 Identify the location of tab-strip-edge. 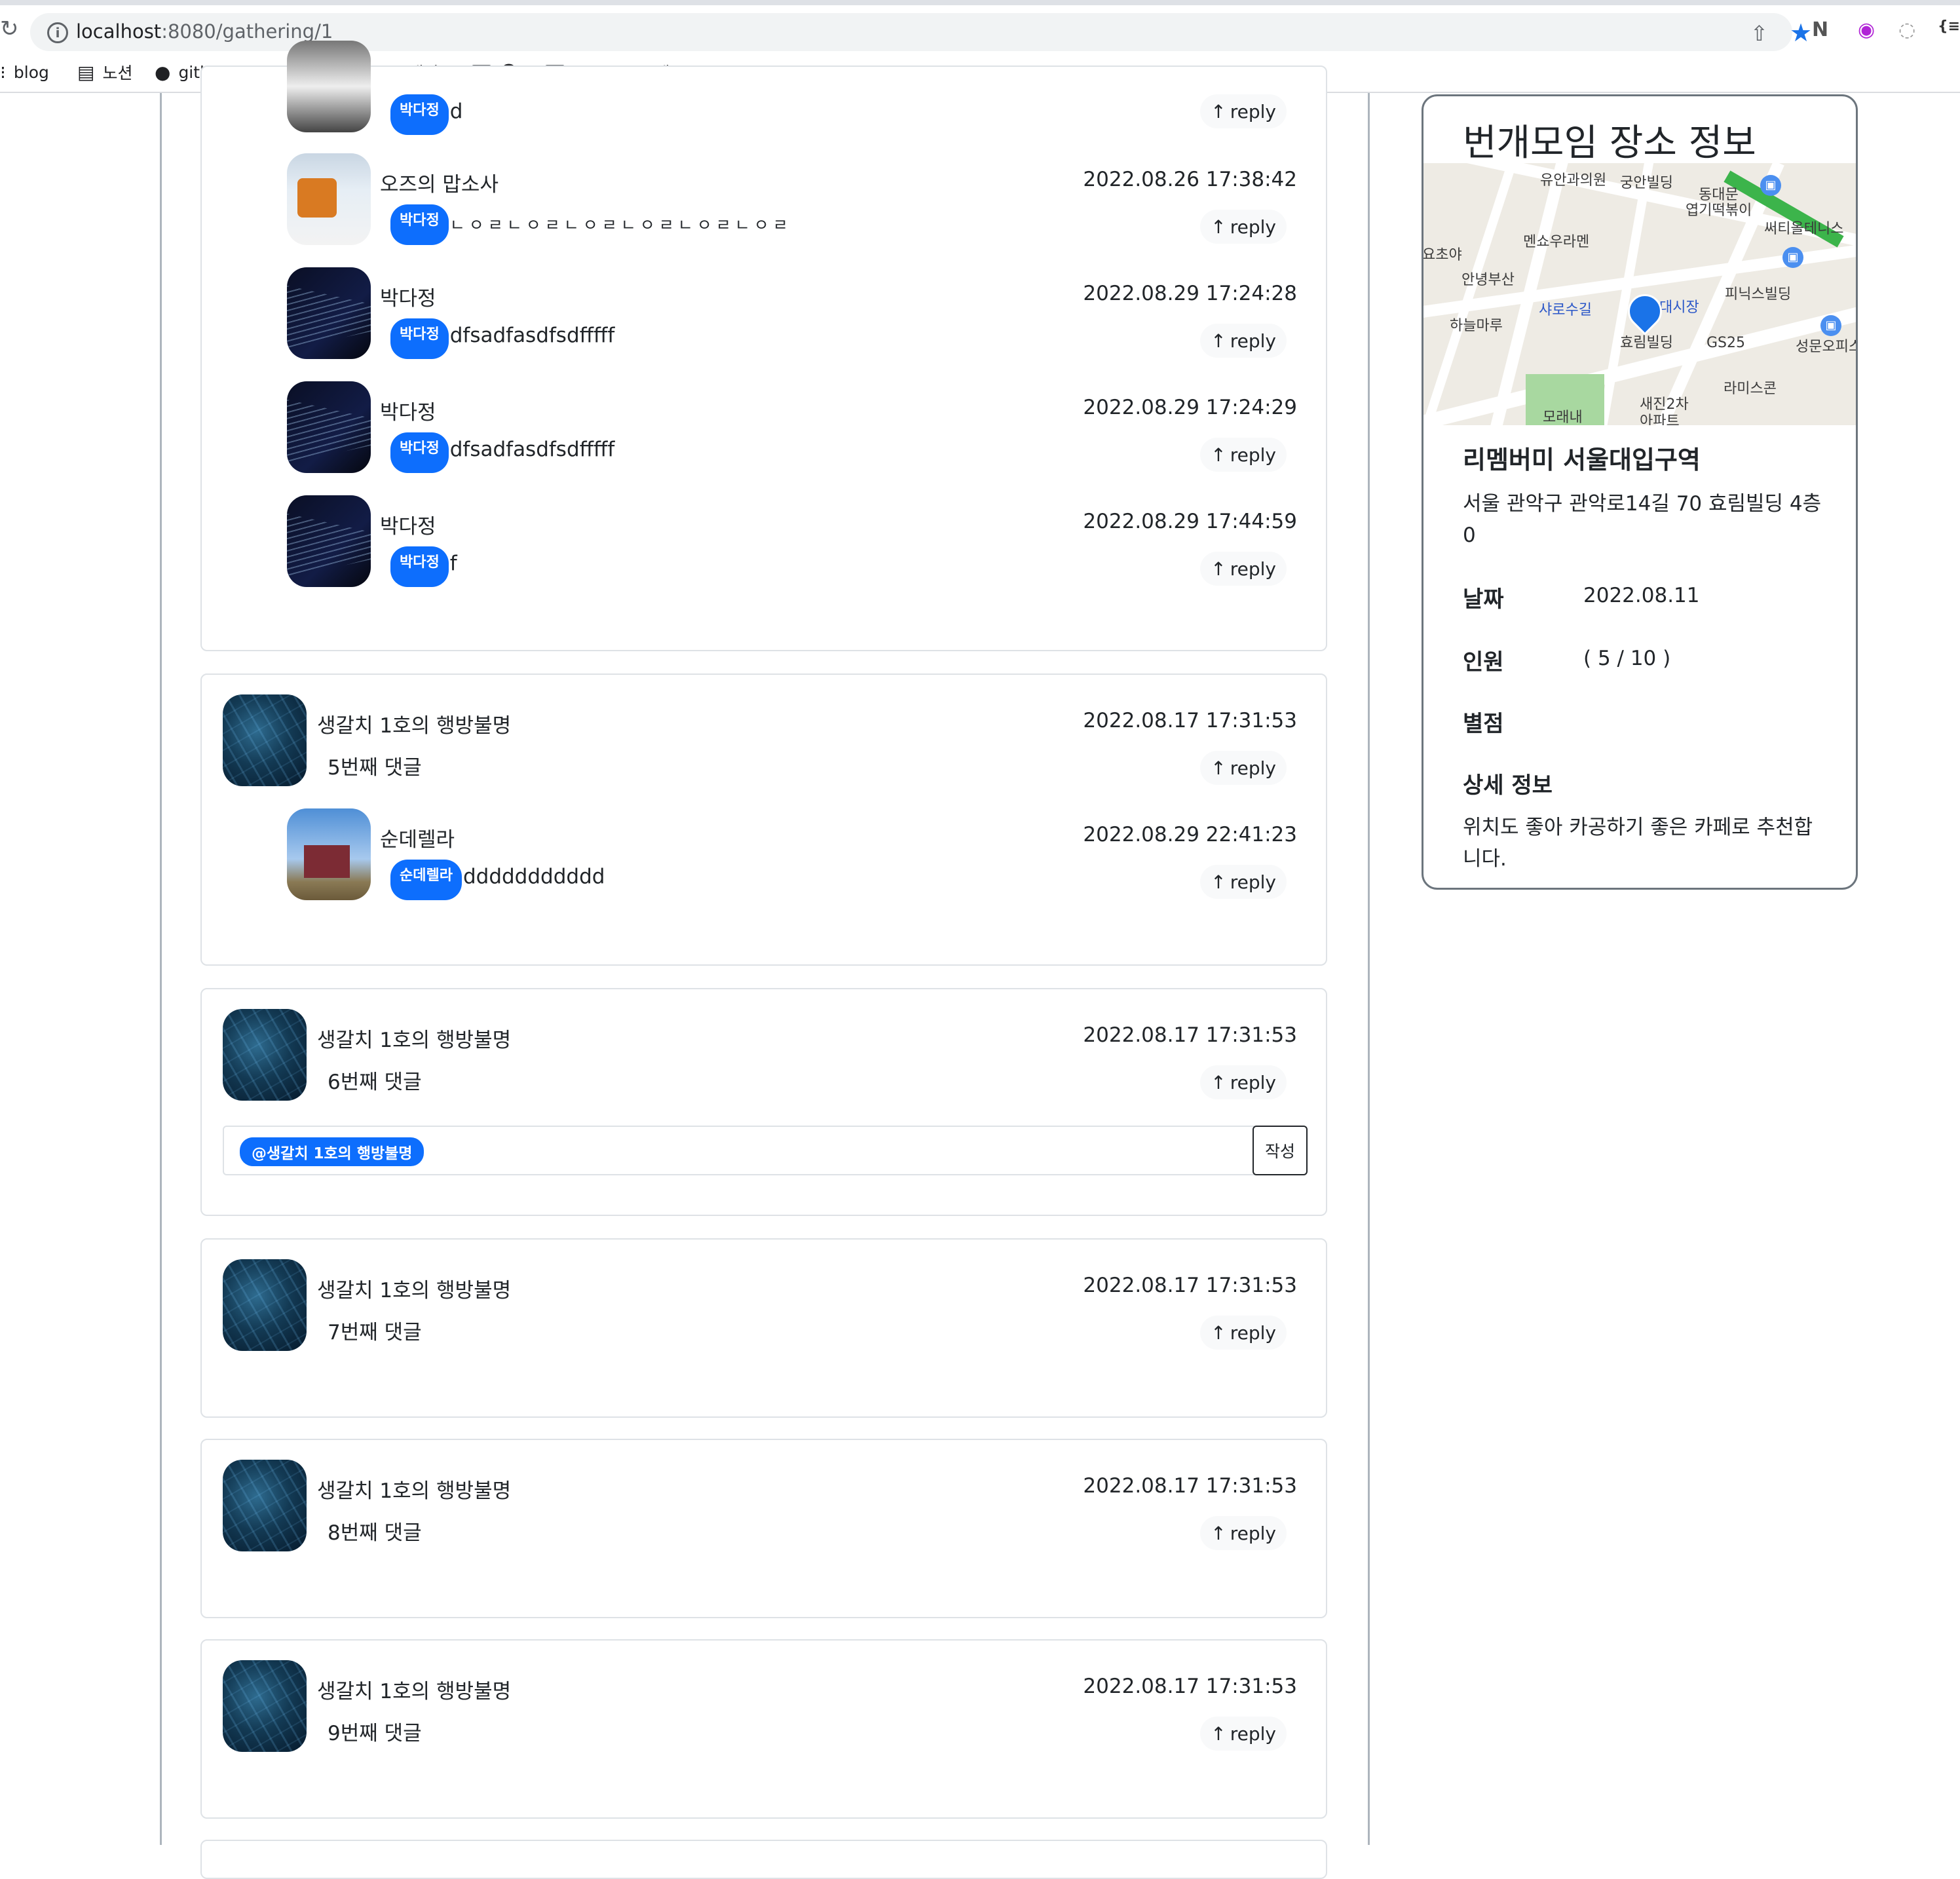
(980, 2).